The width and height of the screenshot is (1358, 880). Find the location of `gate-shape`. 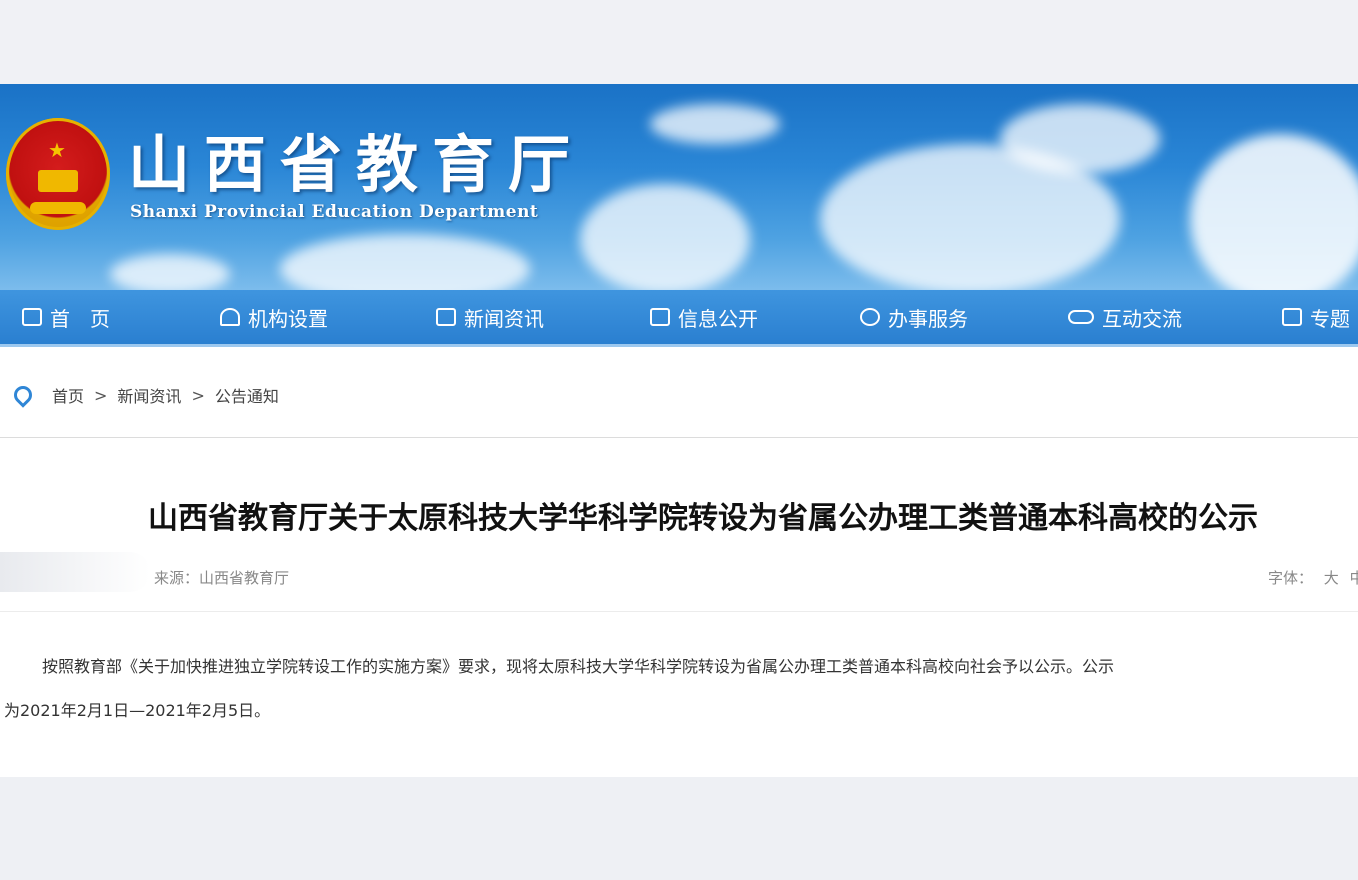

gate-shape is located at coordinates (58, 181).